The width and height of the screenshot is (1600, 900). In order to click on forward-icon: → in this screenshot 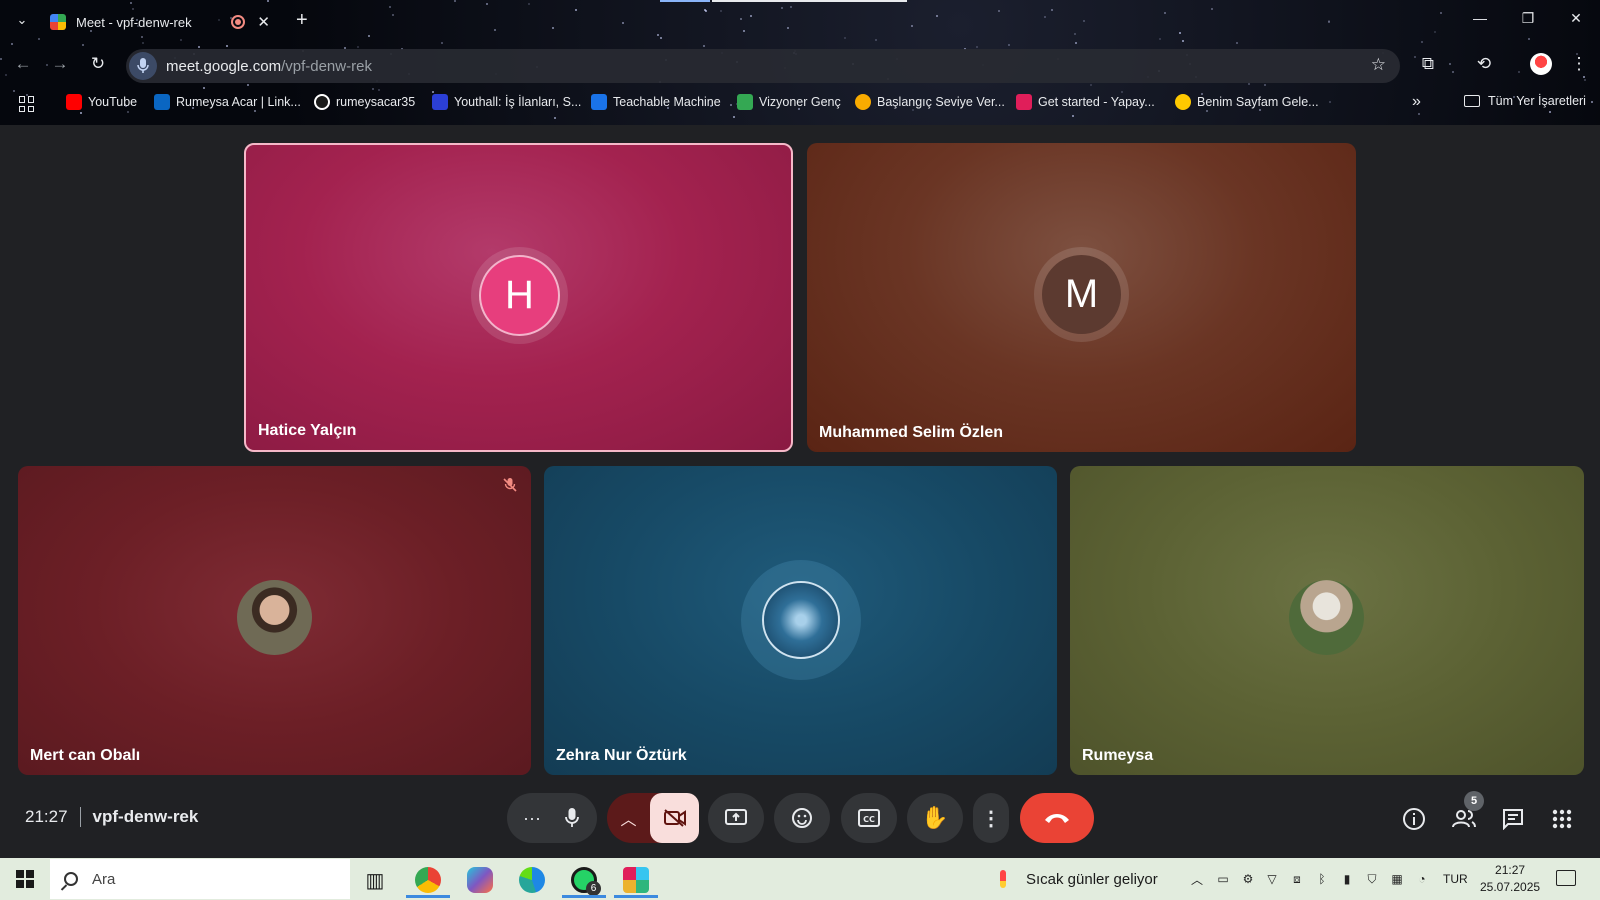, I will do `click(60, 64)`.